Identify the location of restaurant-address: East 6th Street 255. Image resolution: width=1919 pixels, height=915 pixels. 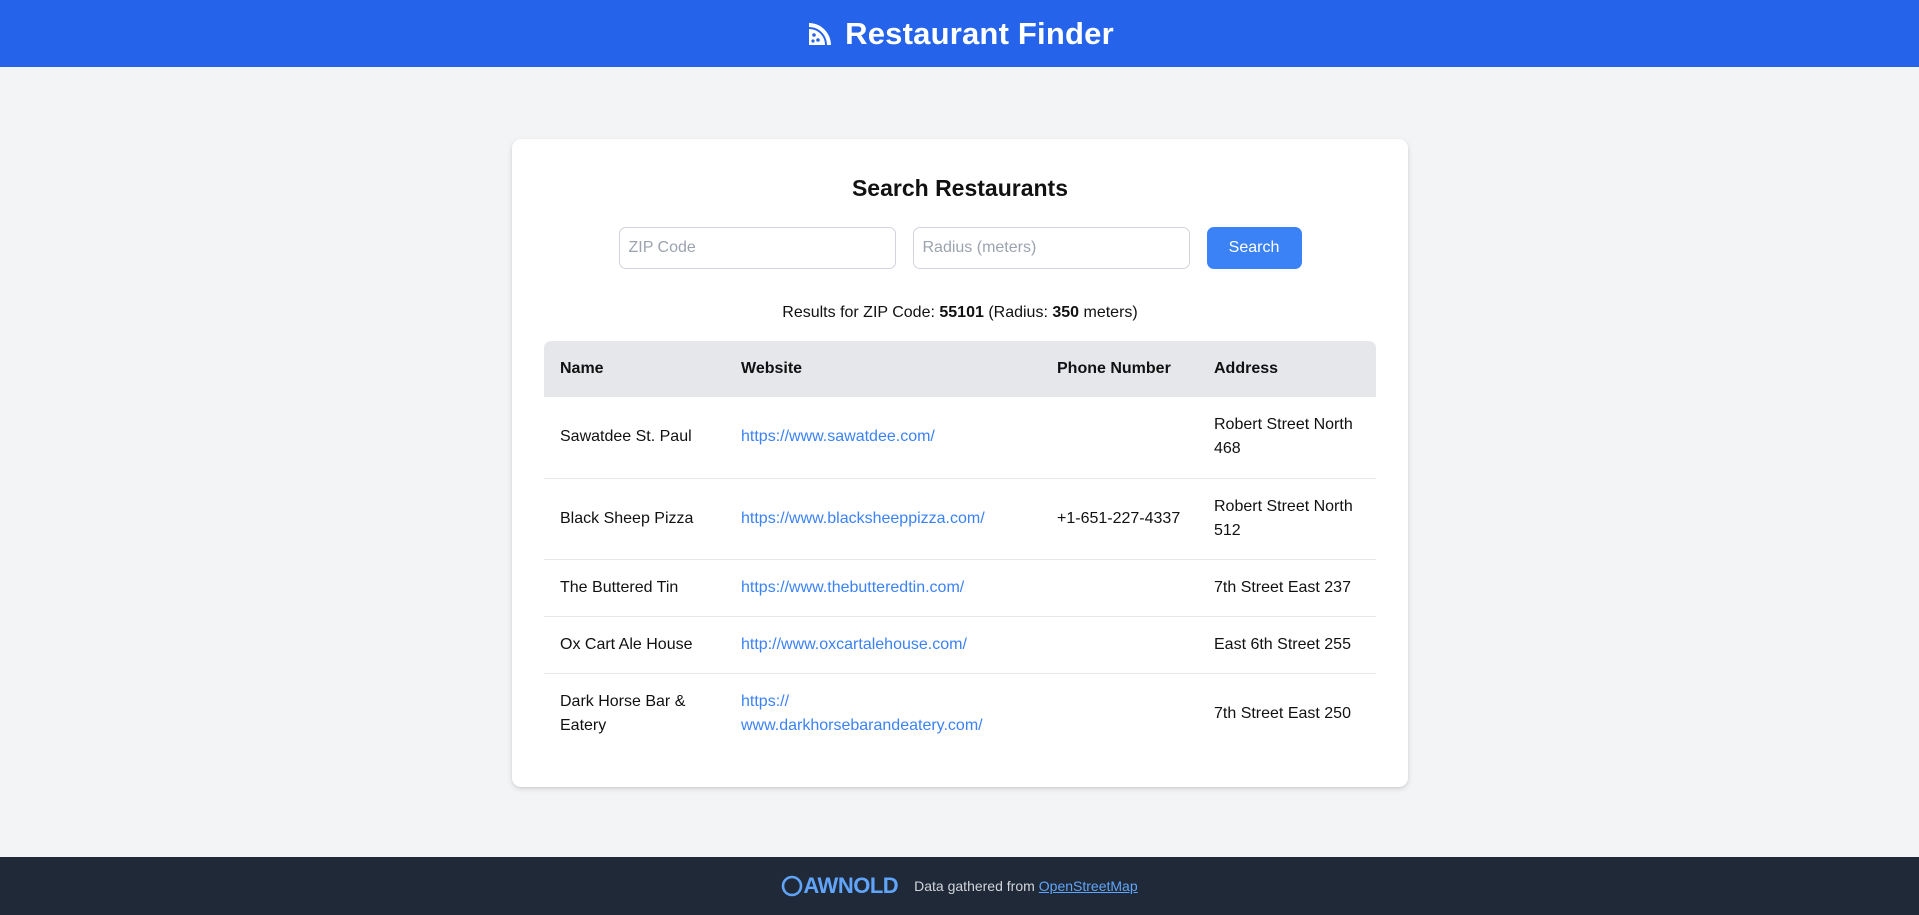
(1287, 644).